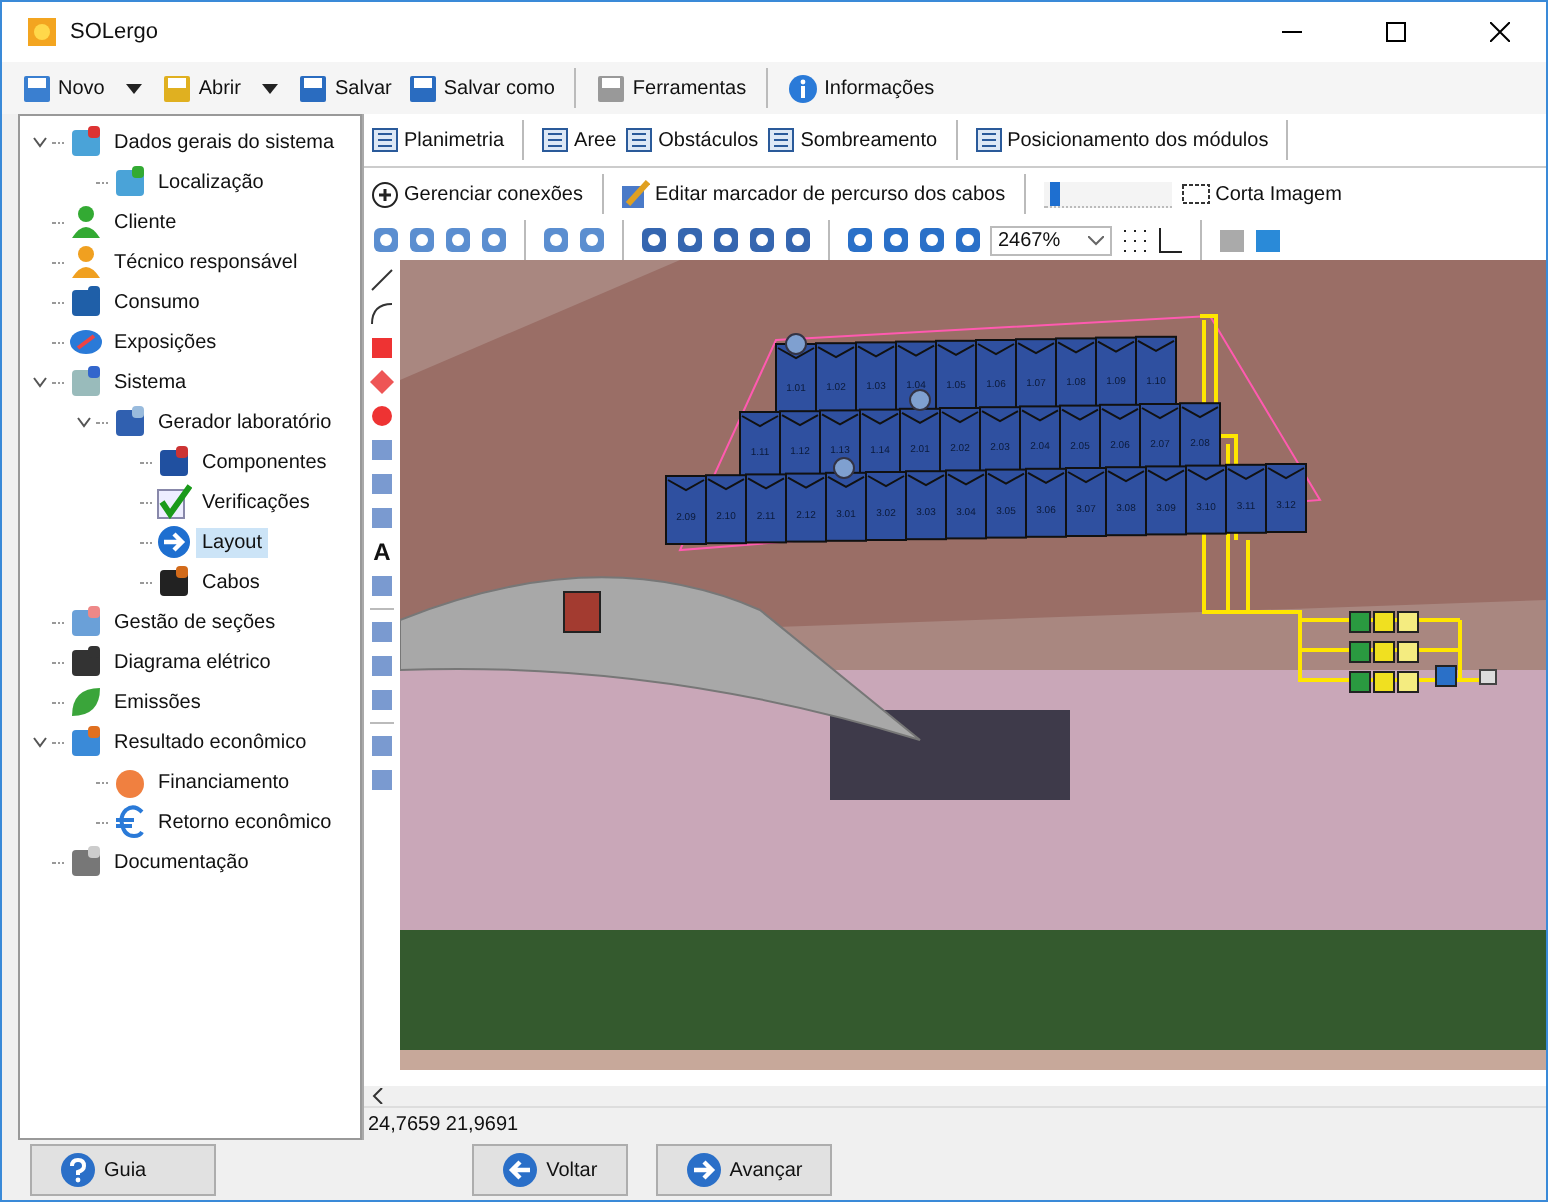 This screenshot has width=1548, height=1202. I want to click on tree-item: Sistema, so click(150, 382).